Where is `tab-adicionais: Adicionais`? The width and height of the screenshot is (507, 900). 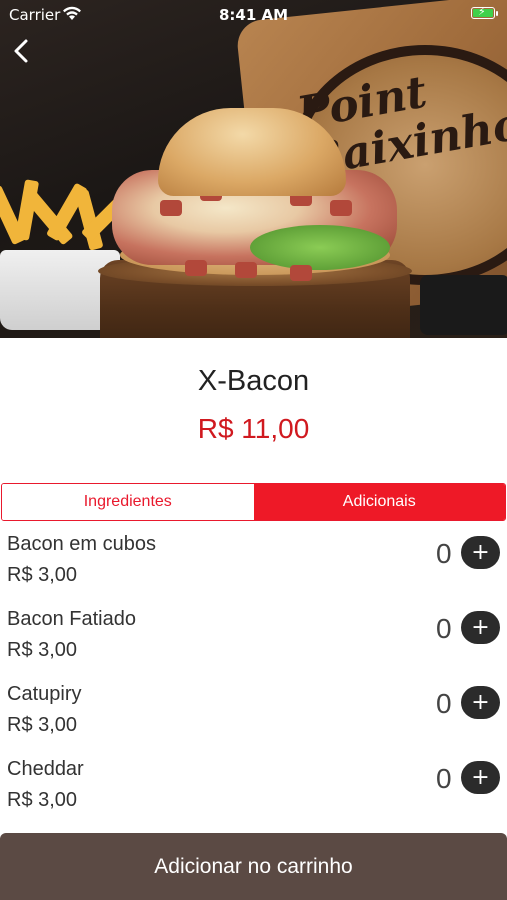
tab-adicionais: Adicionais is located at coordinates (379, 502).